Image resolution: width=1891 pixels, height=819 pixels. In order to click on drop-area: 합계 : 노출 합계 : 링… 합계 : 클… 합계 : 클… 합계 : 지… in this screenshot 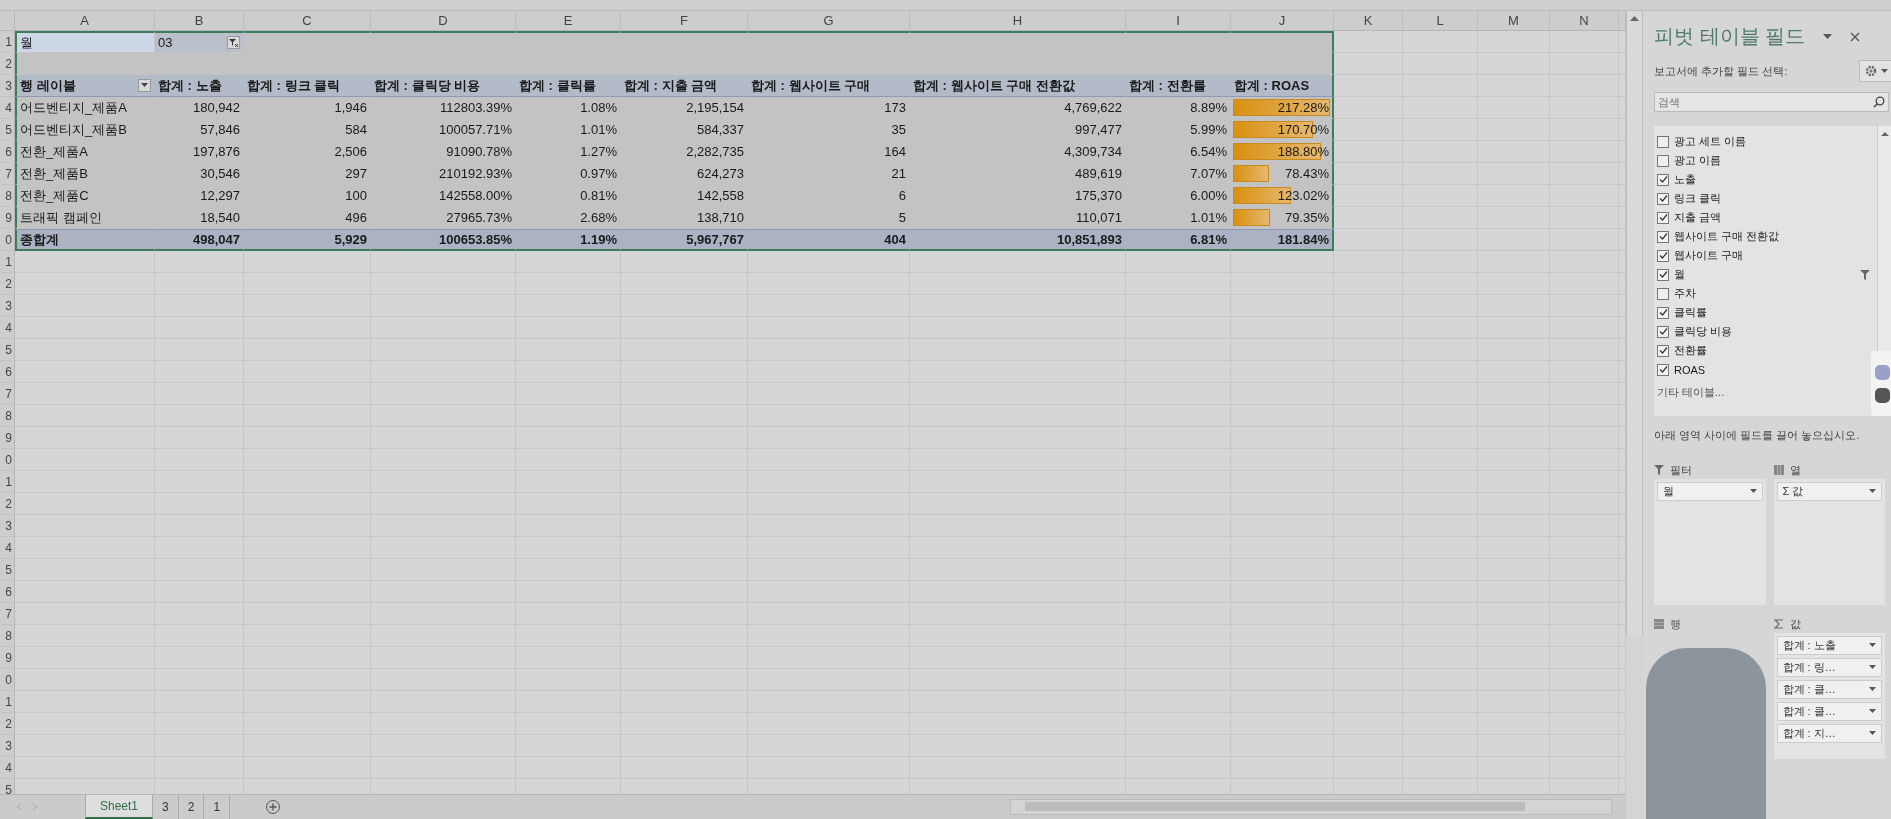, I will do `click(1829, 696)`.